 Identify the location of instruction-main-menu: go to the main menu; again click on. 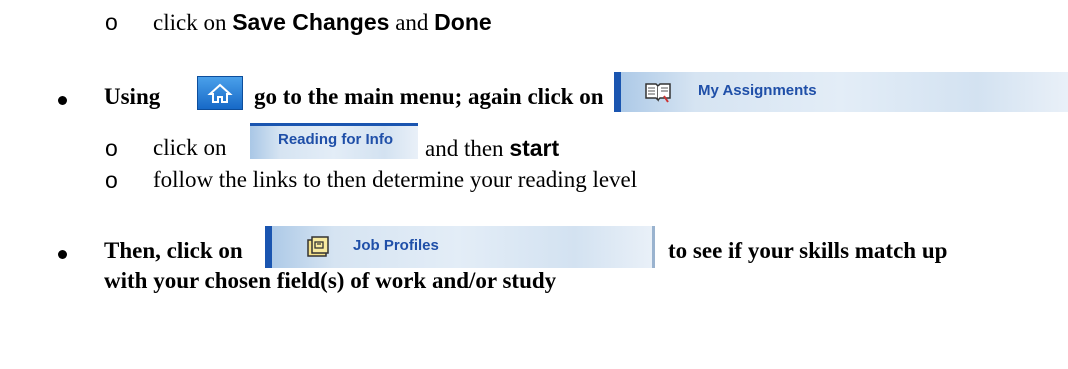
(429, 96).